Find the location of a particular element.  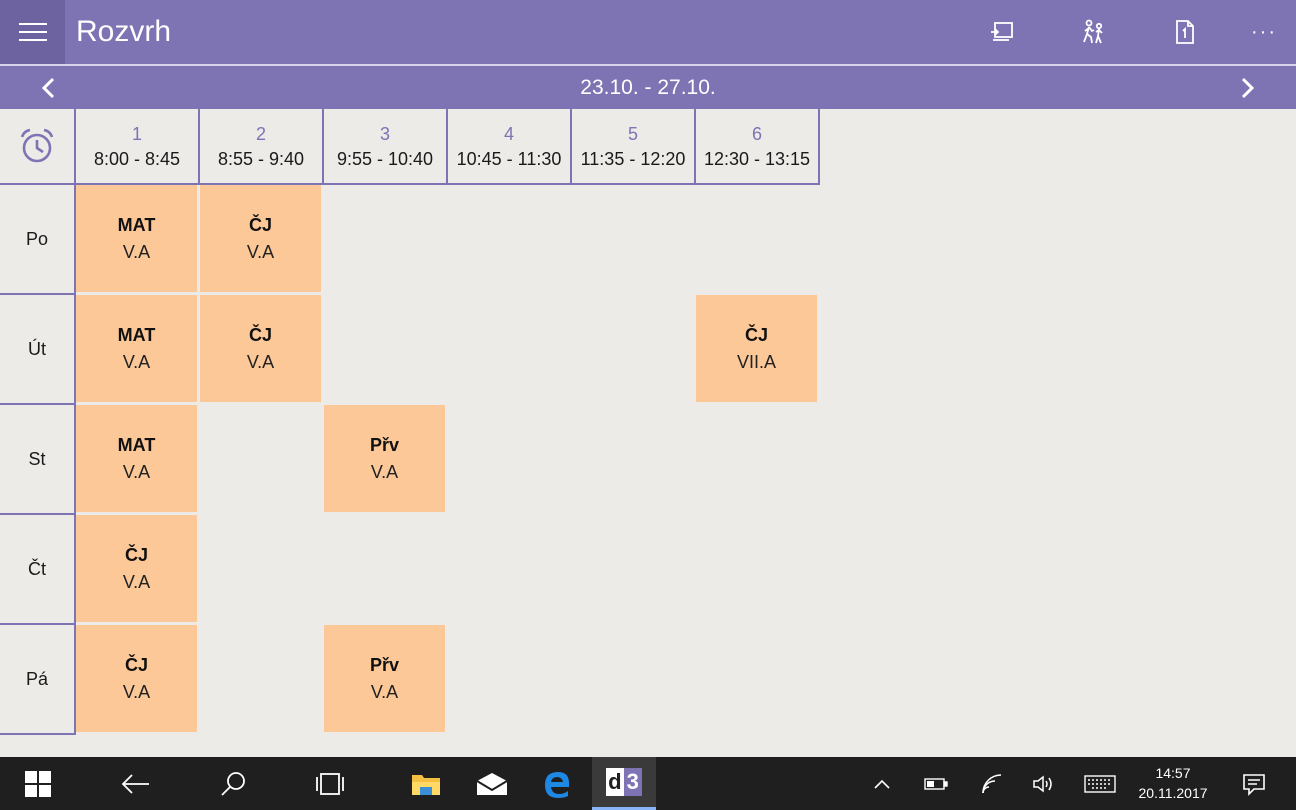

speaker-icon is located at coordinates (1042, 783).